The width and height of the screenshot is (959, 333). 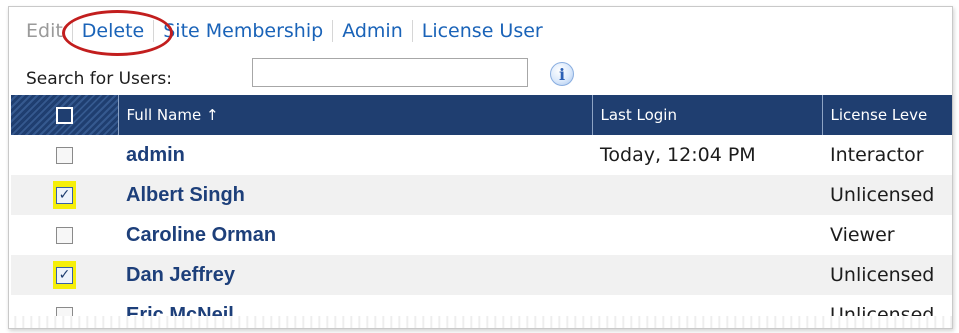 I want to click on torn-edge-decoration, so click(x=480, y=322).